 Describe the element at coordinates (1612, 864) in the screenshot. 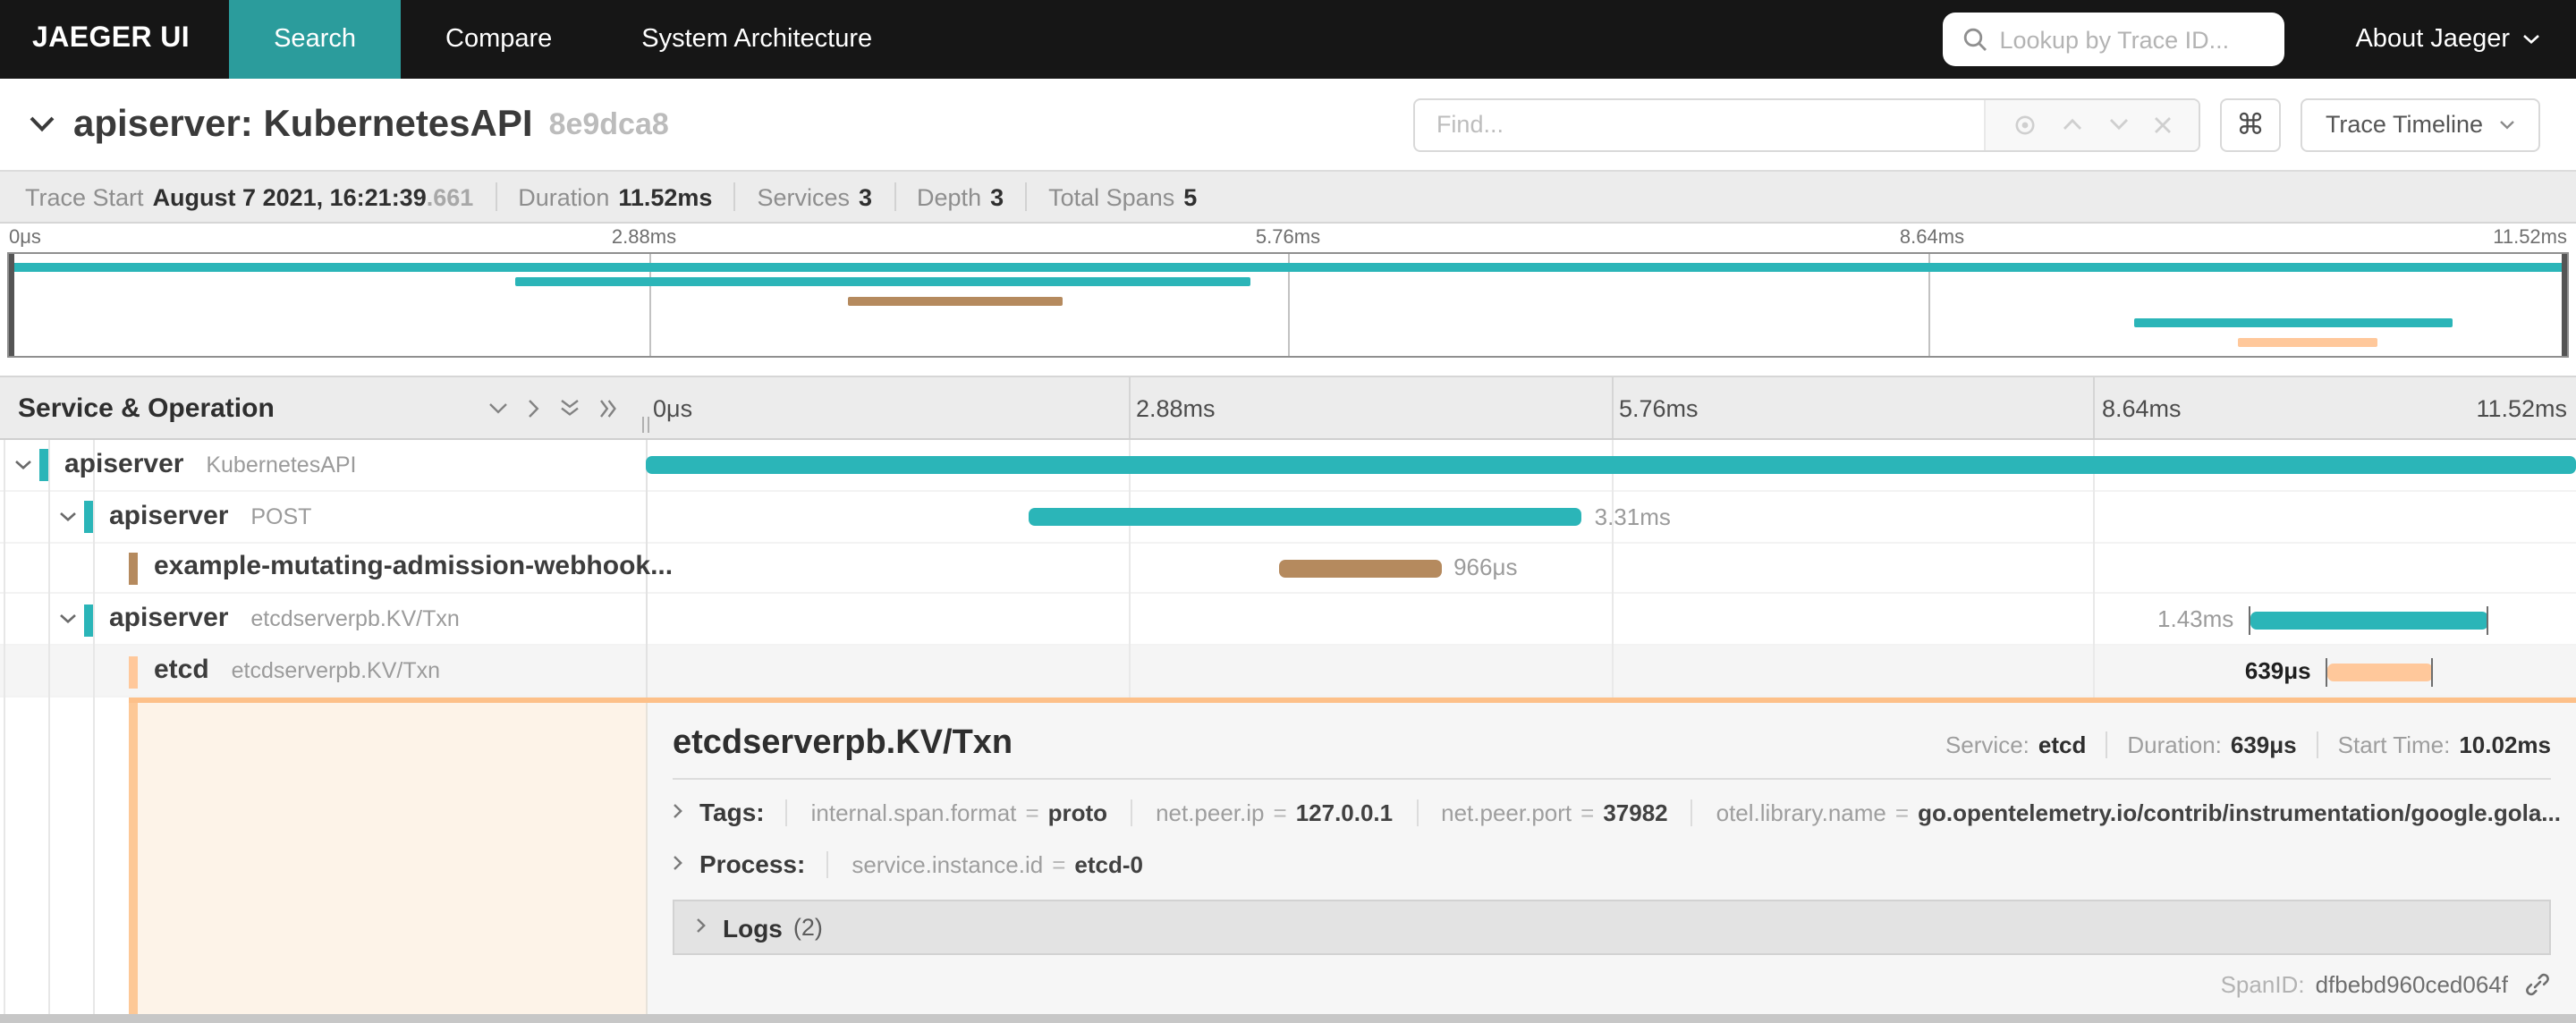

I see `process-row: Process: service.instance.id = etcd-0` at that location.